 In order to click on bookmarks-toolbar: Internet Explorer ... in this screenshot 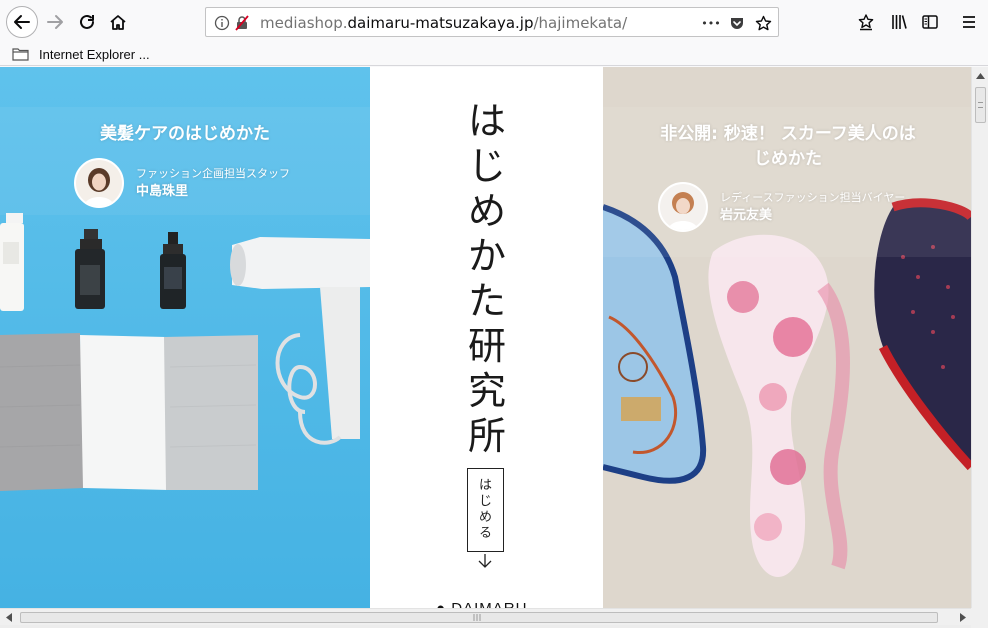, I will do `click(494, 54)`.